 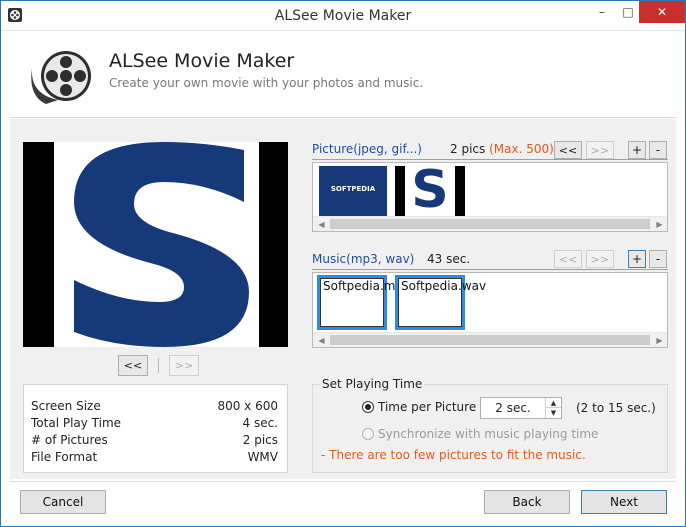 What do you see at coordinates (637, 150) in the screenshot?
I see `add-picture-button: +` at bounding box center [637, 150].